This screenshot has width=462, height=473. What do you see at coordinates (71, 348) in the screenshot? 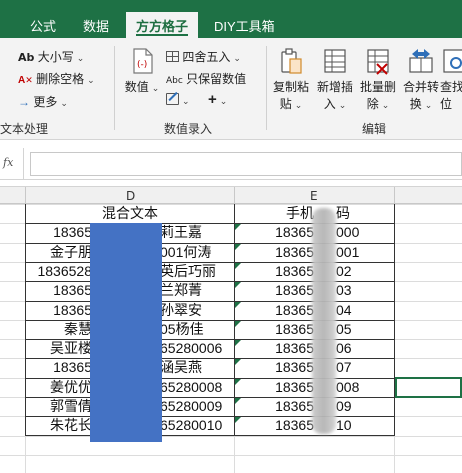
I see `mixed-text-cell-left: 吴亚楼` at bounding box center [71, 348].